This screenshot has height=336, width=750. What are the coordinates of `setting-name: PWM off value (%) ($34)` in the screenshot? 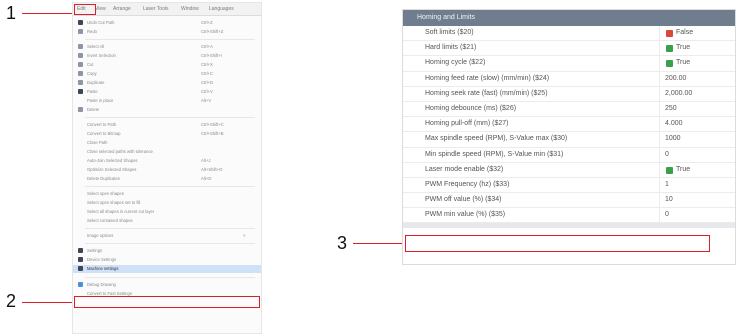 It's located at (463, 200).